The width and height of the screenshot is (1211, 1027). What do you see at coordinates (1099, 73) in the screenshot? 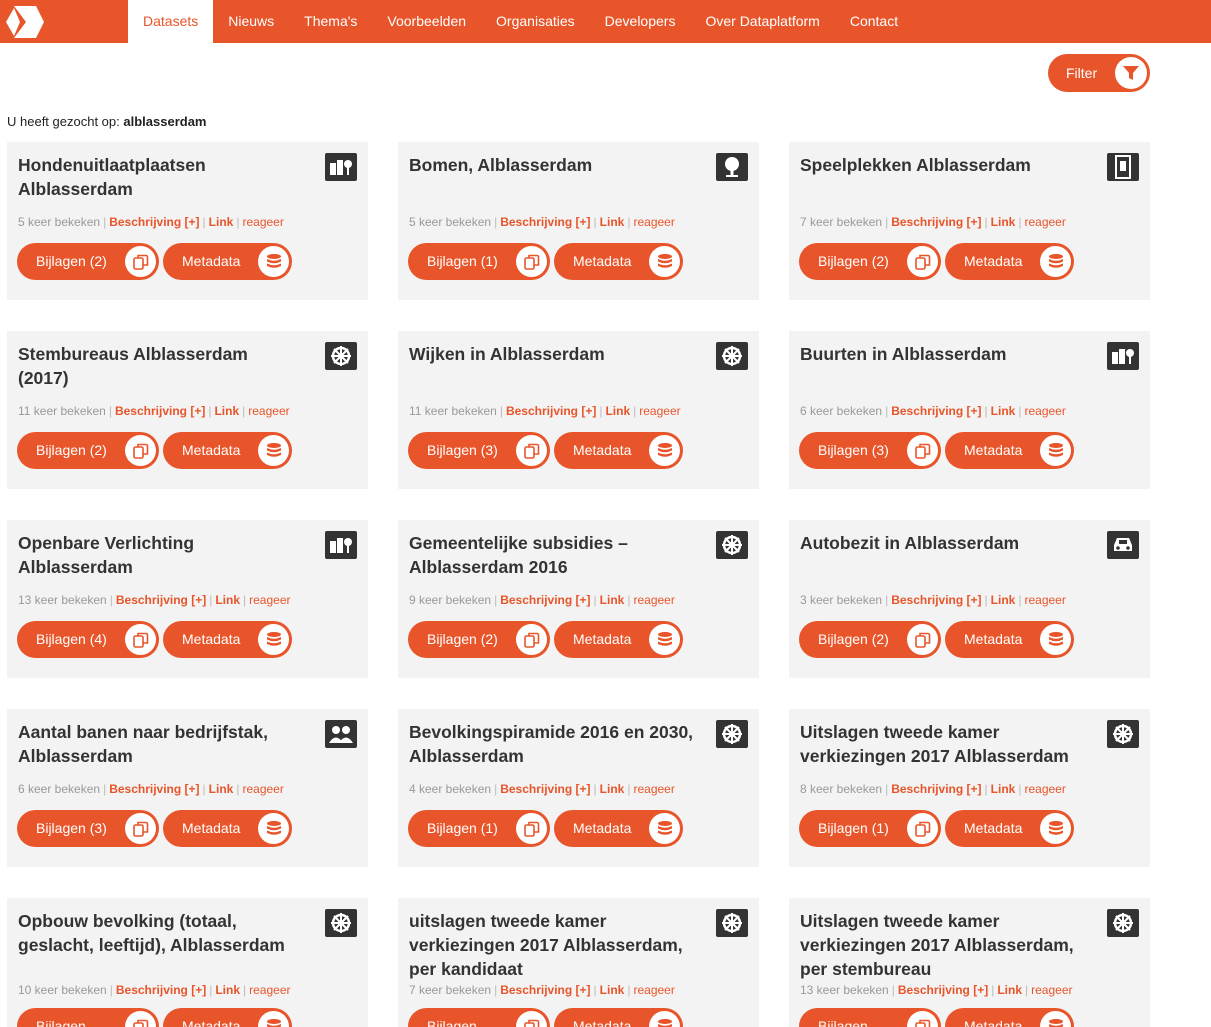
I see `filter-button: Filter` at bounding box center [1099, 73].